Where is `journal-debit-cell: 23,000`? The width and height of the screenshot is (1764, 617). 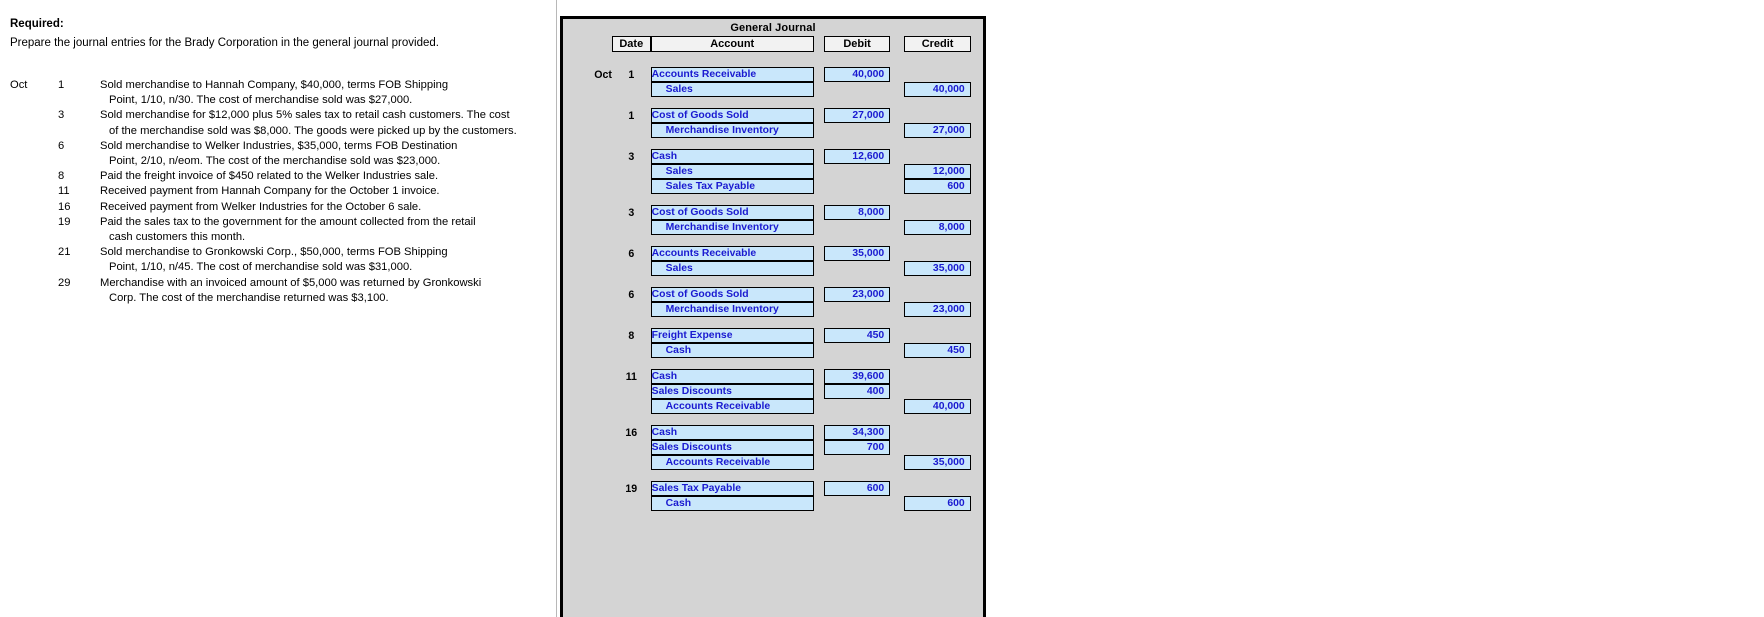 journal-debit-cell: 23,000 is located at coordinates (857, 294).